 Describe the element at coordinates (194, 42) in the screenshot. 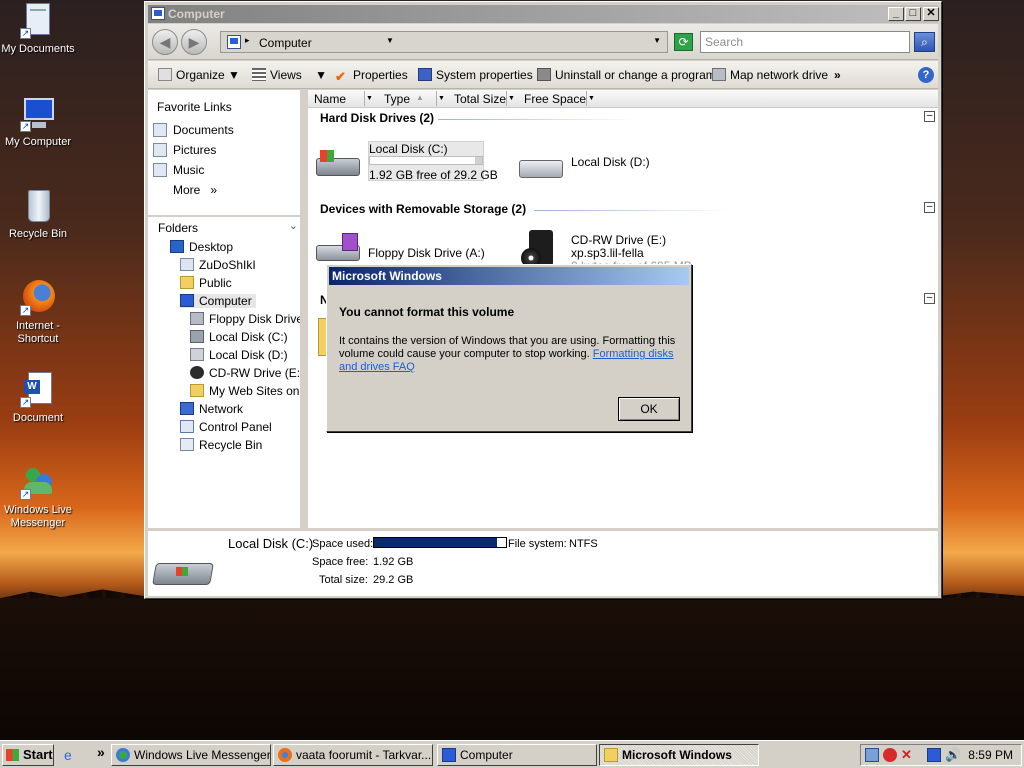

I see `forward-button: ▶` at that location.